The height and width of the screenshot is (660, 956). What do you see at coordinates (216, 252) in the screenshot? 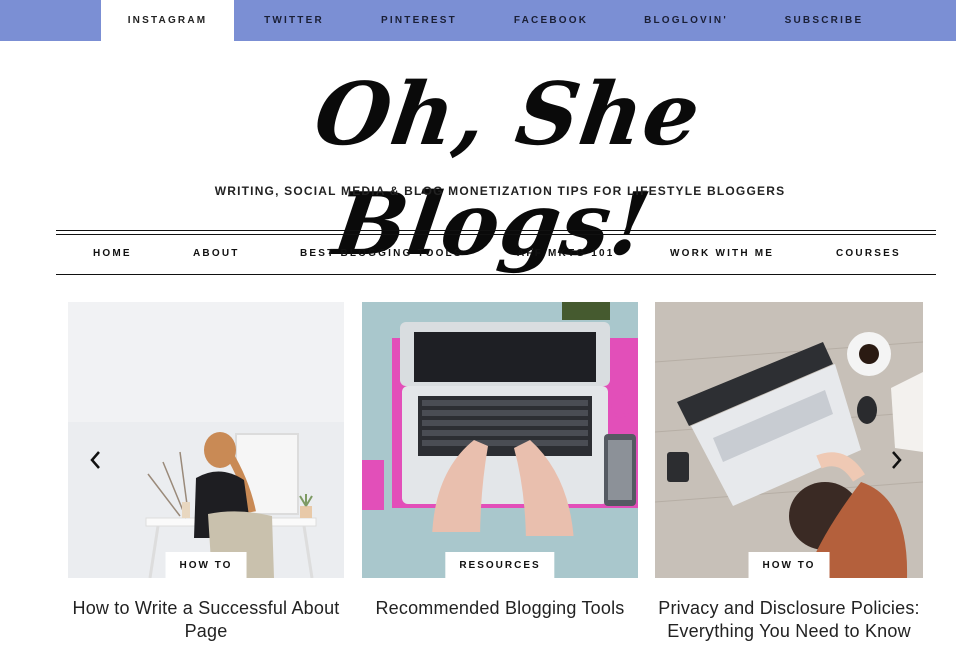
I see `nav-item-about: ABOUT` at bounding box center [216, 252].